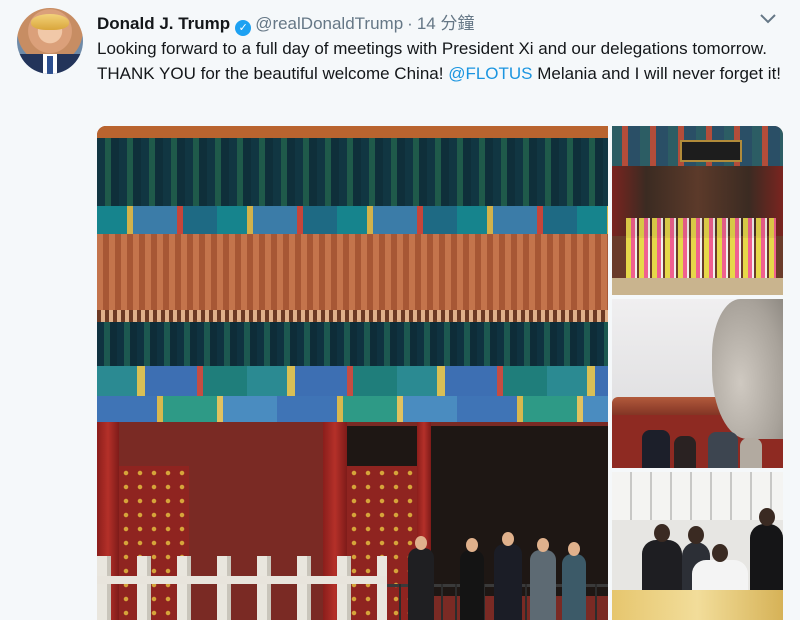 This screenshot has width=800, height=620. What do you see at coordinates (697, 210) in the screenshot?
I see `photo-choir` at bounding box center [697, 210].